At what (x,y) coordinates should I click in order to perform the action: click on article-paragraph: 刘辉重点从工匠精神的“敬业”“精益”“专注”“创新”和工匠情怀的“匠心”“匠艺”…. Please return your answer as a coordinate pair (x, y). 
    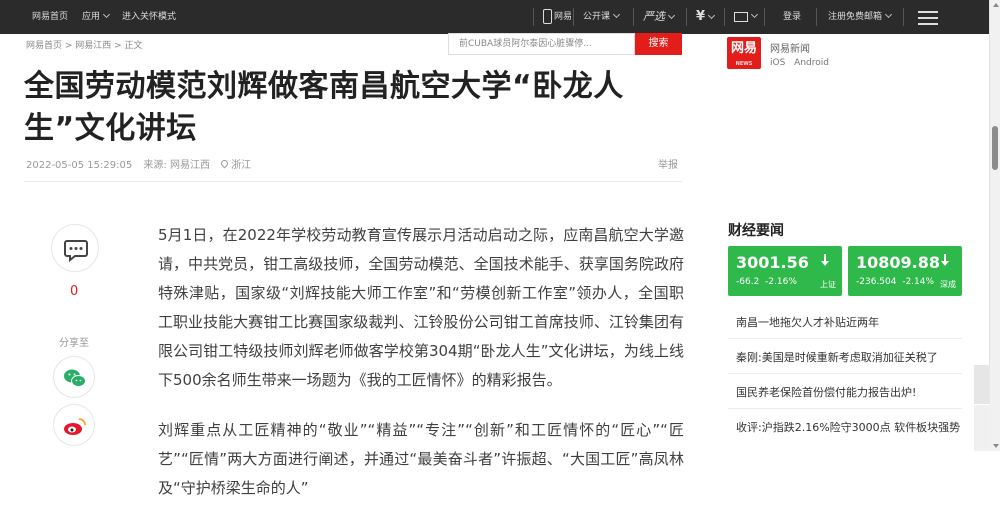
    Looking at the image, I should click on (421, 459).